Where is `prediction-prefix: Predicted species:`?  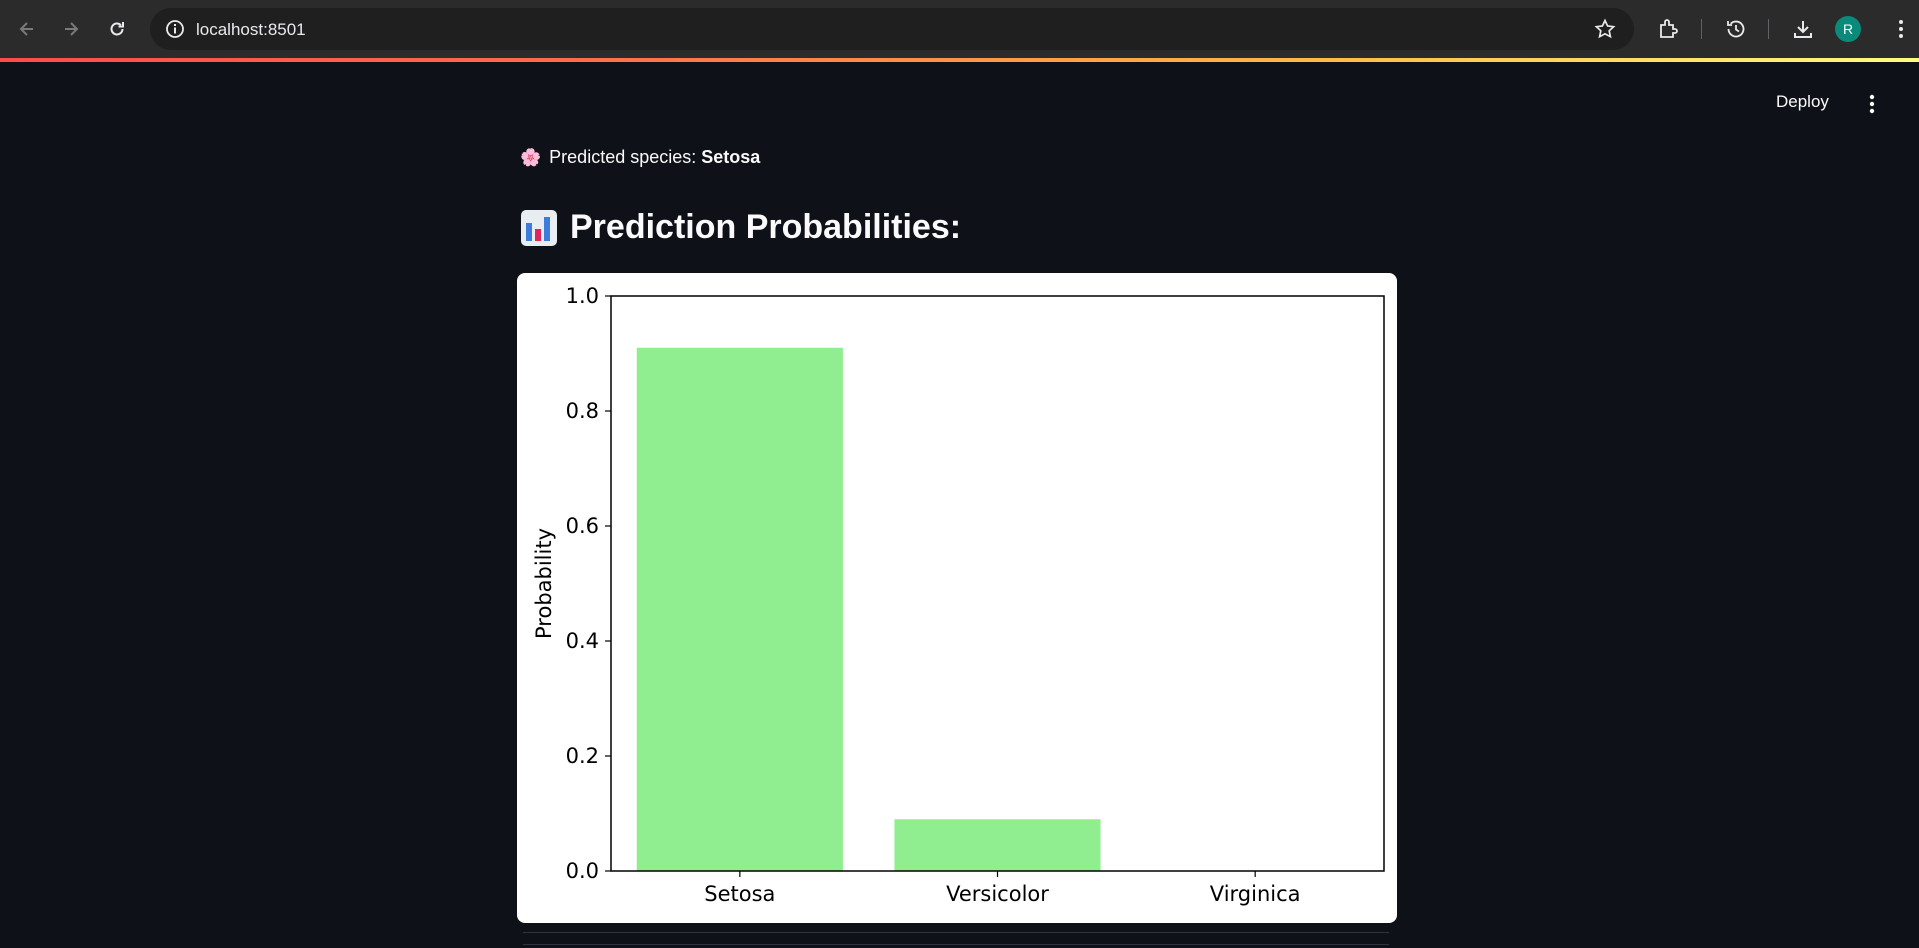
prediction-prefix: Predicted species: is located at coordinates (623, 157).